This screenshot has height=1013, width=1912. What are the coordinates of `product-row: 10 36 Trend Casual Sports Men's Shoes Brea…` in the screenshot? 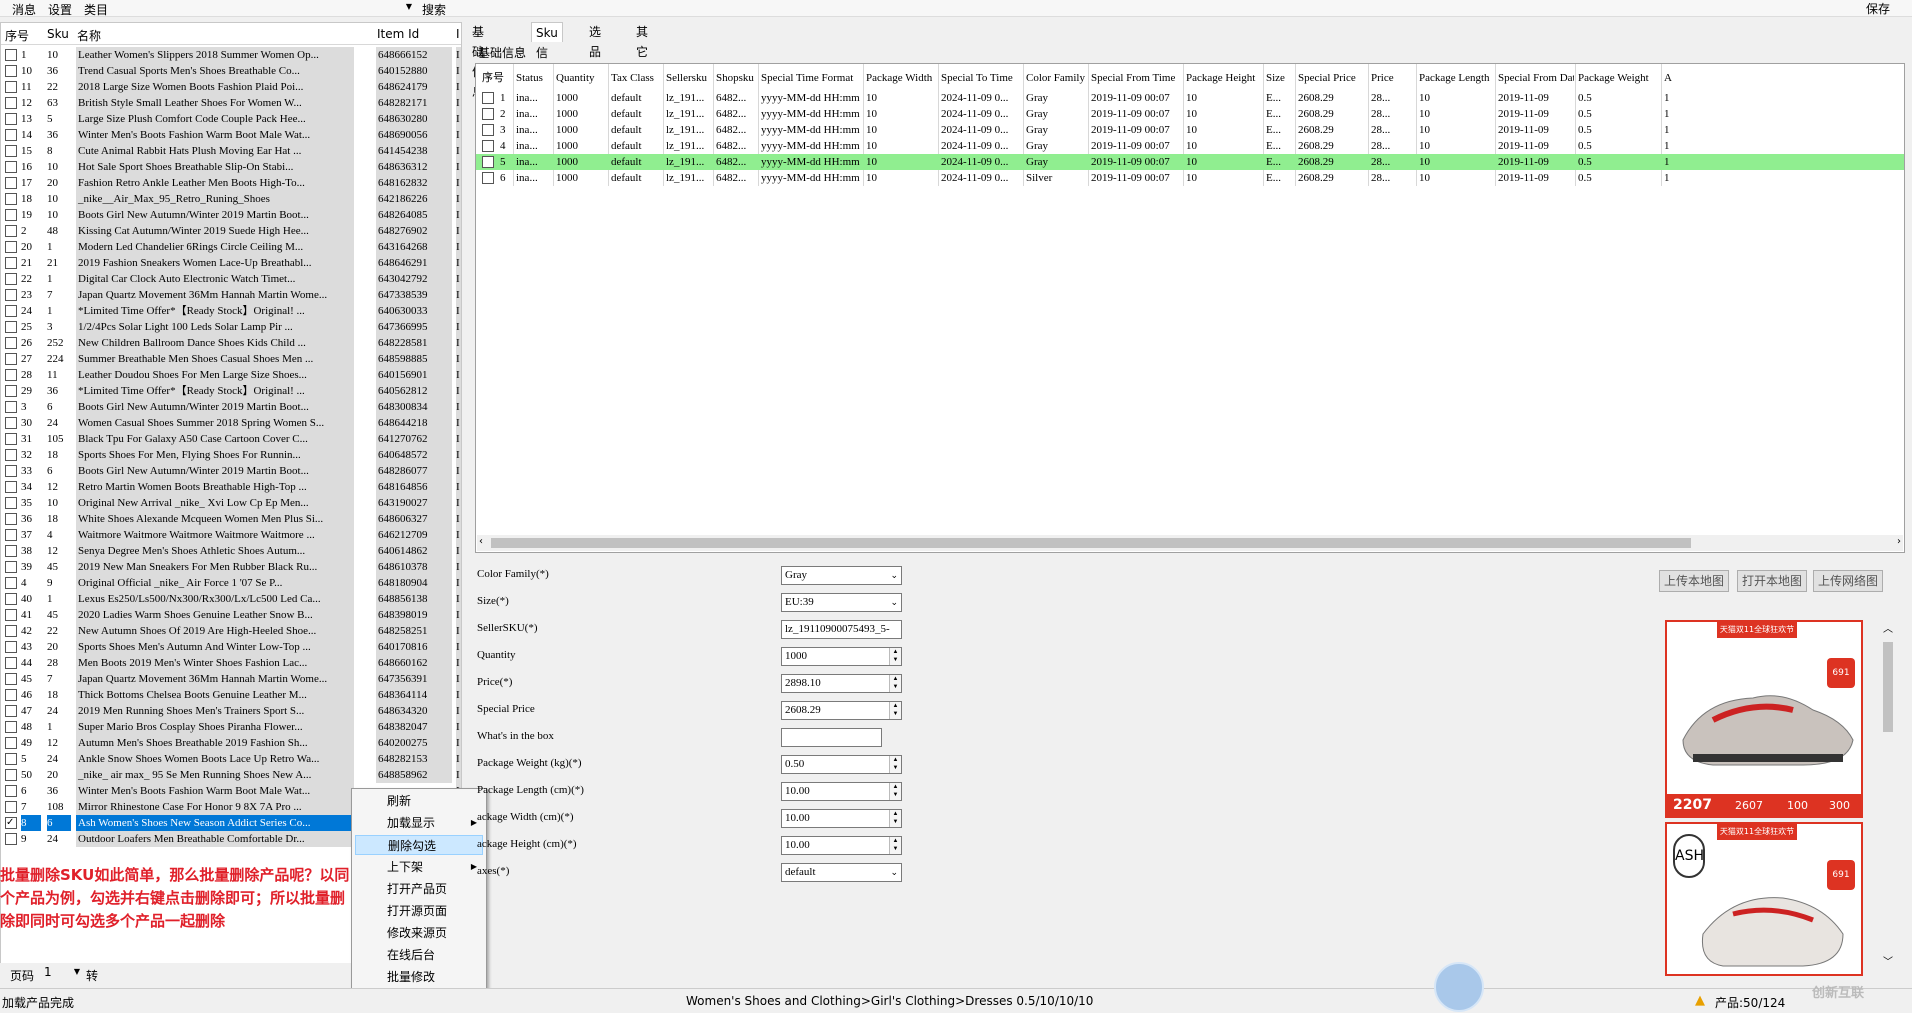 It's located at (231, 71).